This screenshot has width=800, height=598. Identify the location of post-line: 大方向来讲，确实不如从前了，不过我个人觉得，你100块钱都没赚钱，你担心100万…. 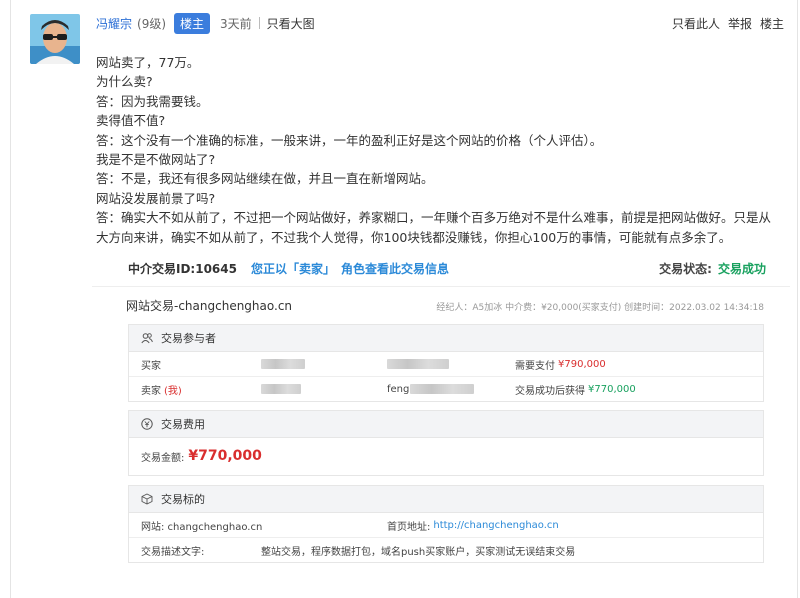
(414, 237).